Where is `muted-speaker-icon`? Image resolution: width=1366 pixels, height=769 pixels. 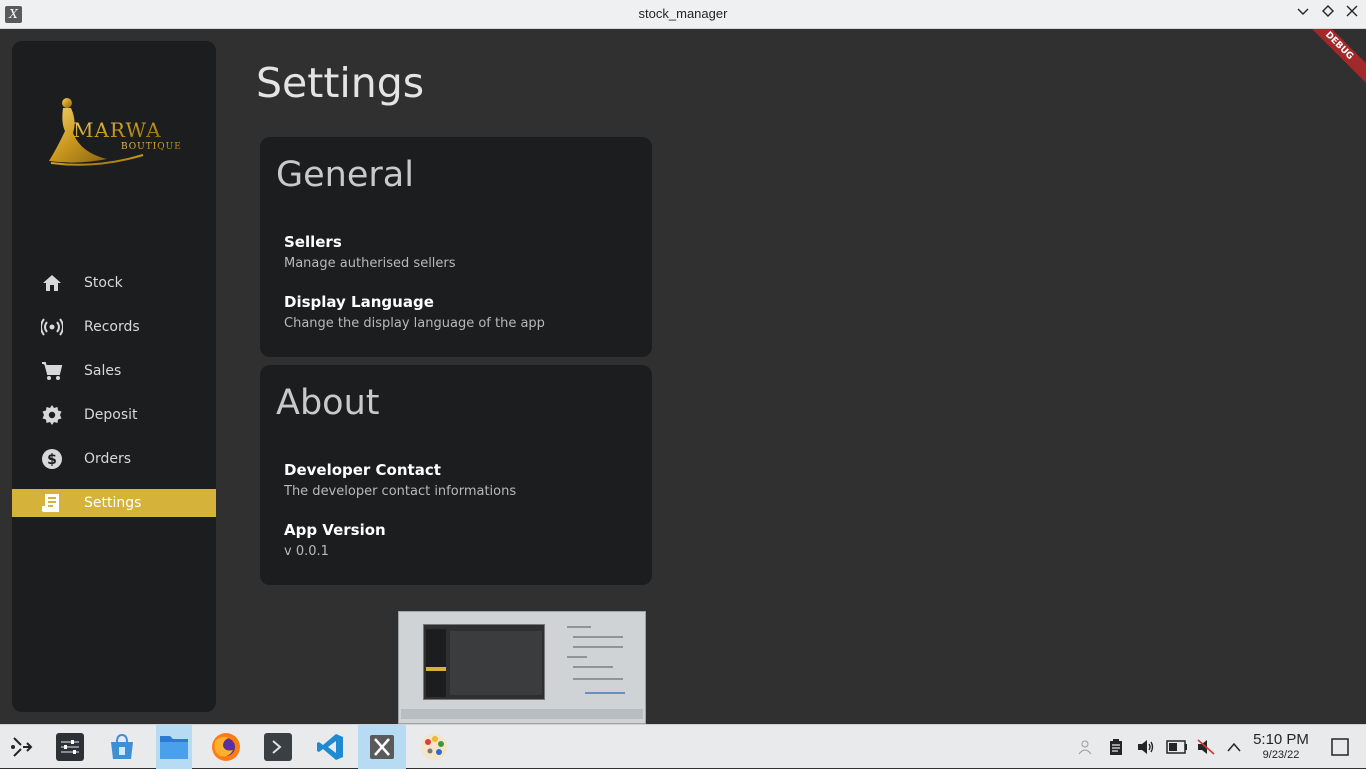
muted-speaker-icon is located at coordinates (1206, 747).